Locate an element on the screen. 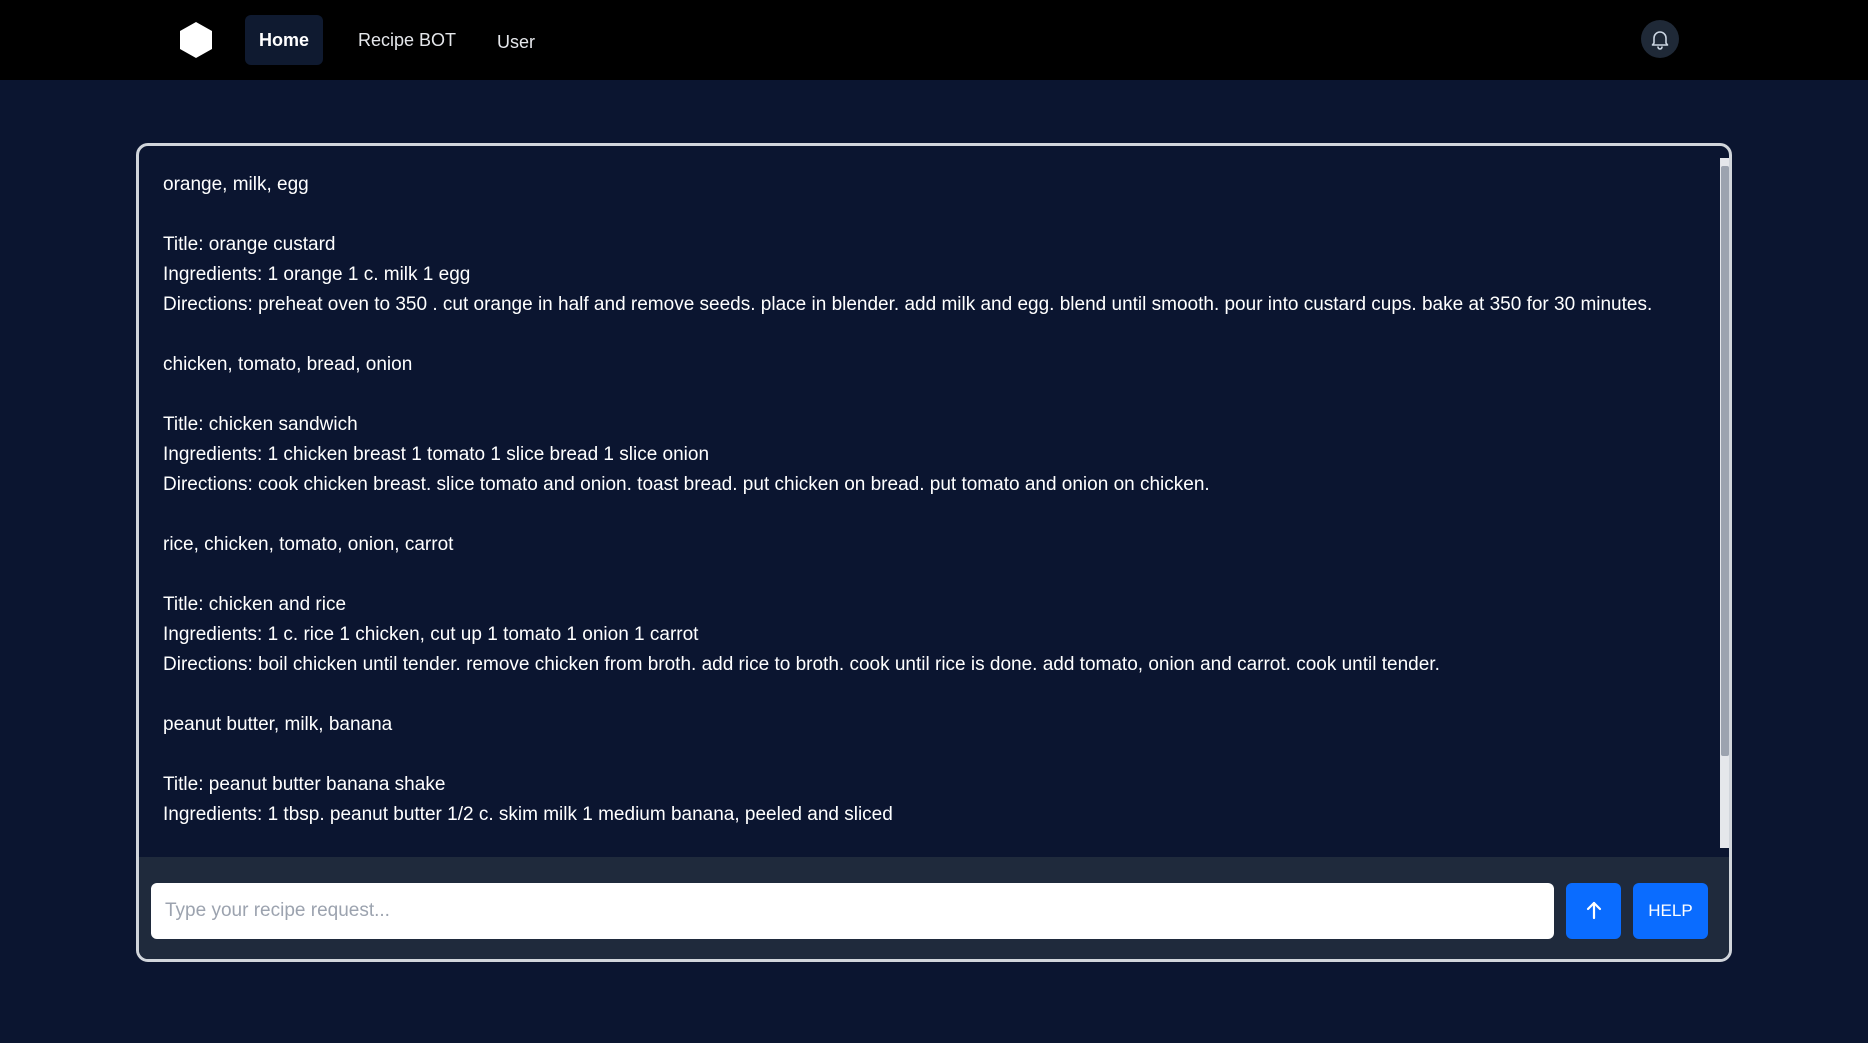 The image size is (1868, 1043). bell-icon is located at coordinates (1660, 39).